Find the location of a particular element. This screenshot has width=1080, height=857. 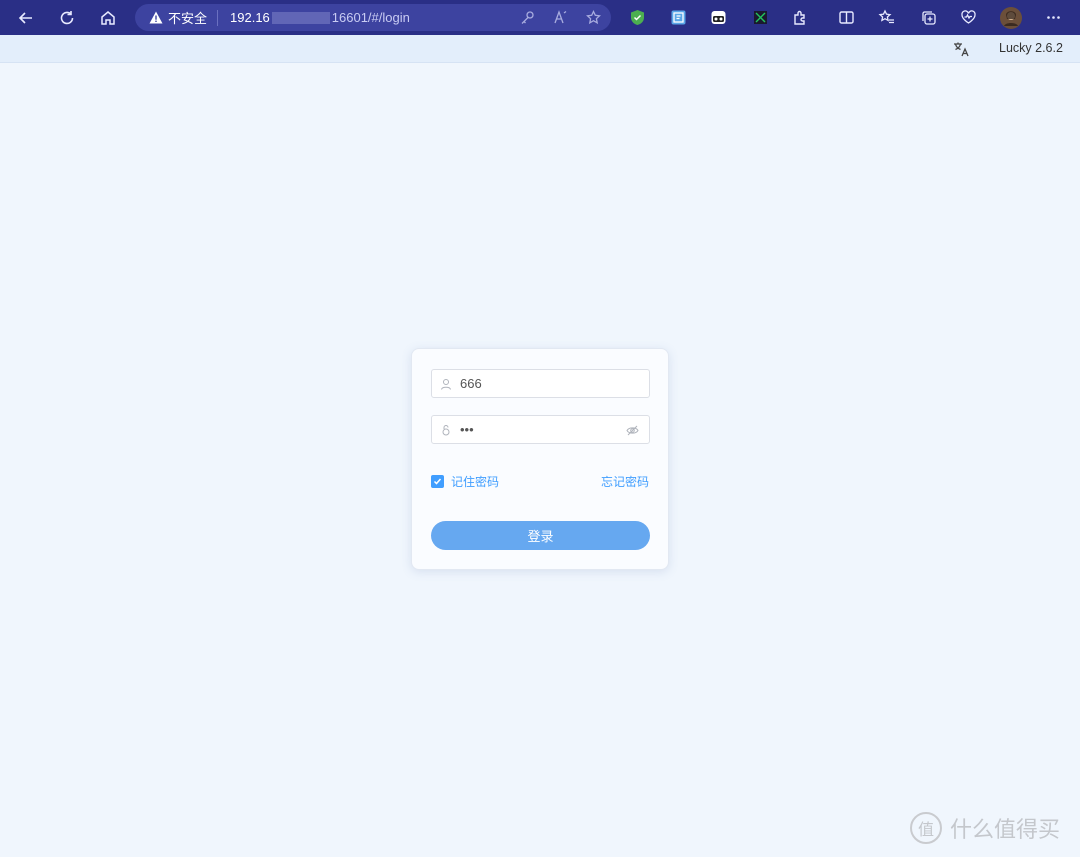

split-screen-icon is located at coordinates (846, 17).